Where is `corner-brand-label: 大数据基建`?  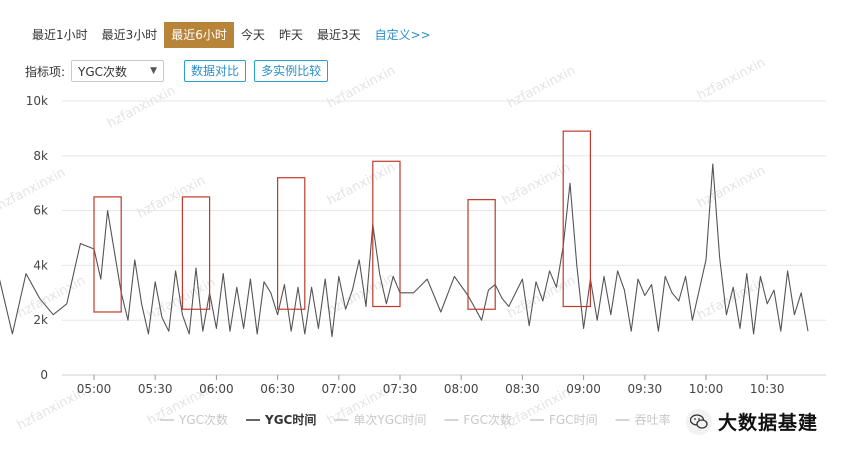
corner-brand-label: 大数据基建 is located at coordinates (768, 423).